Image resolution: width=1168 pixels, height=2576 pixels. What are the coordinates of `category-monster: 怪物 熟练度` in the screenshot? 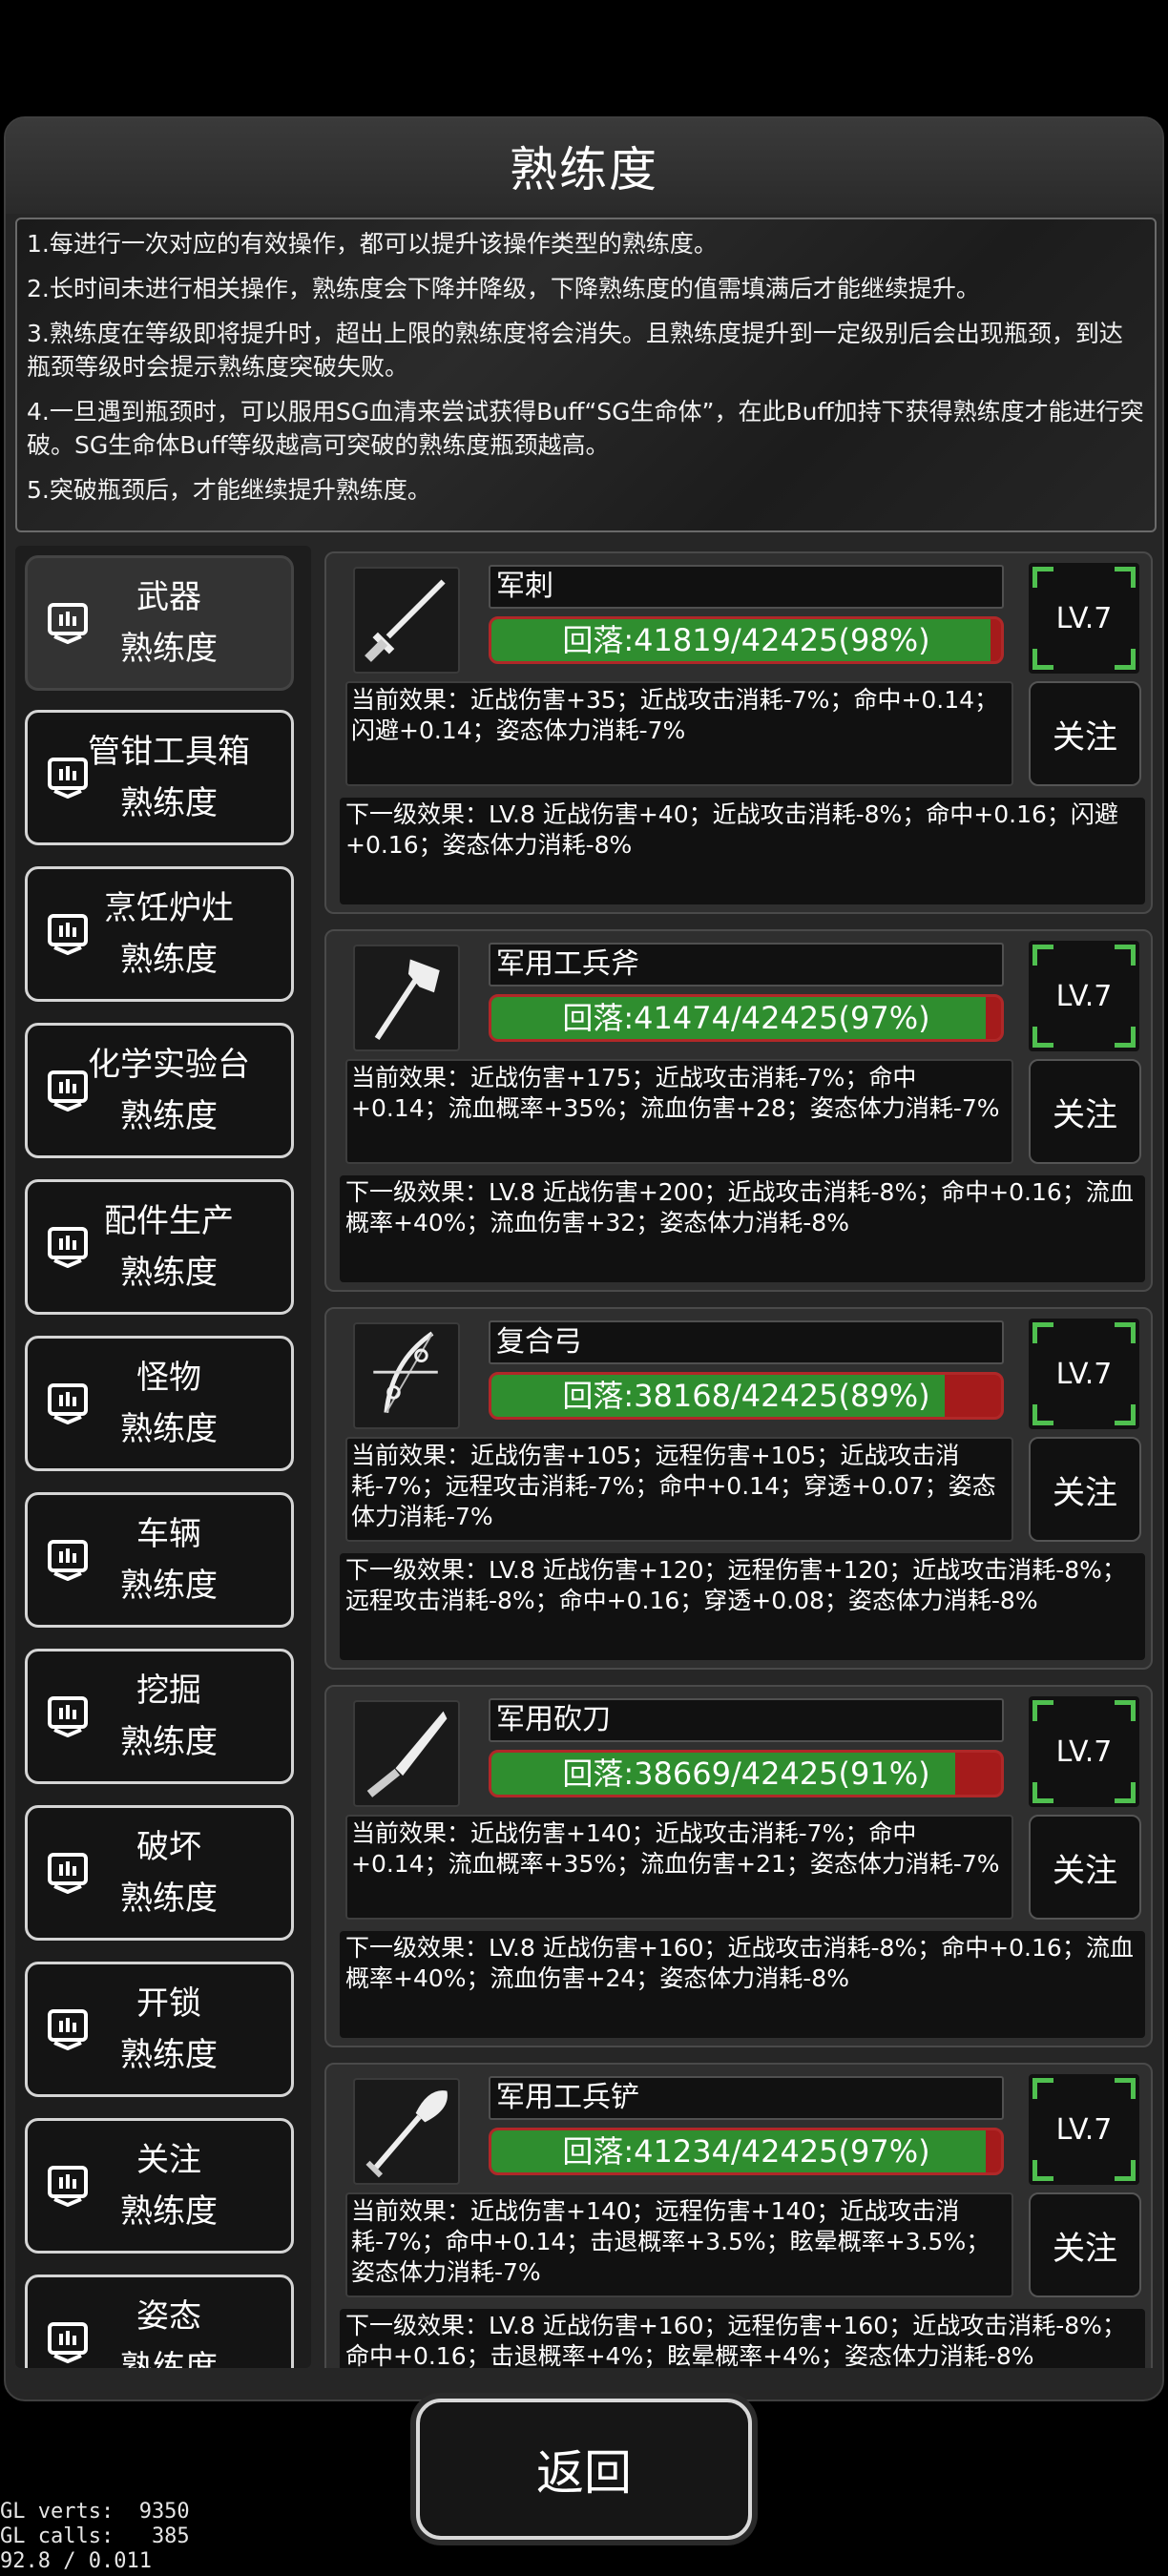 It's located at (159, 1403).